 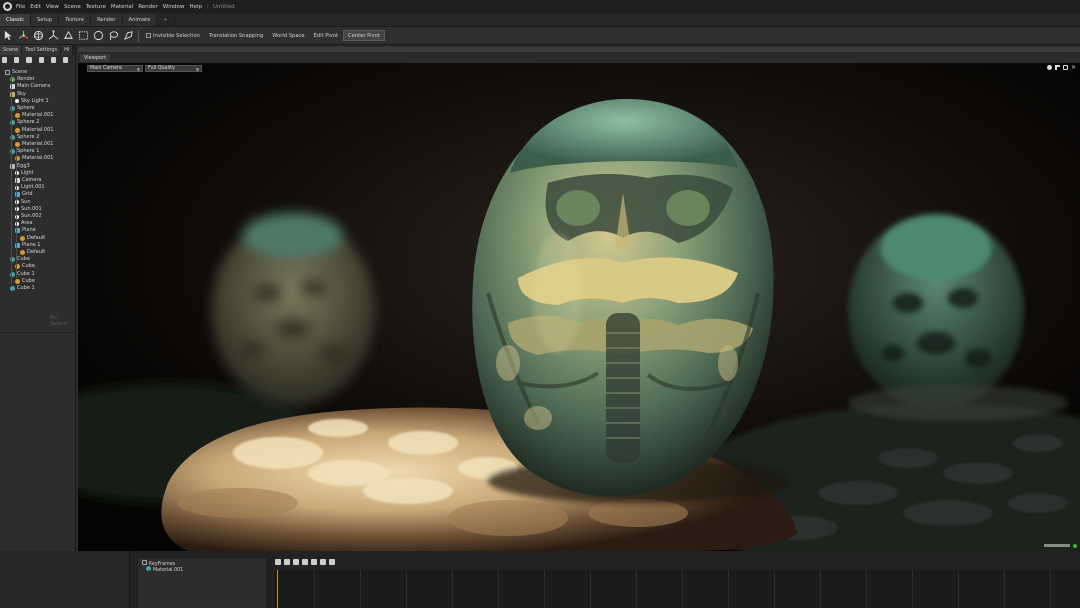 What do you see at coordinates (305, 562) in the screenshot?
I see `keyframe-next-icon` at bounding box center [305, 562].